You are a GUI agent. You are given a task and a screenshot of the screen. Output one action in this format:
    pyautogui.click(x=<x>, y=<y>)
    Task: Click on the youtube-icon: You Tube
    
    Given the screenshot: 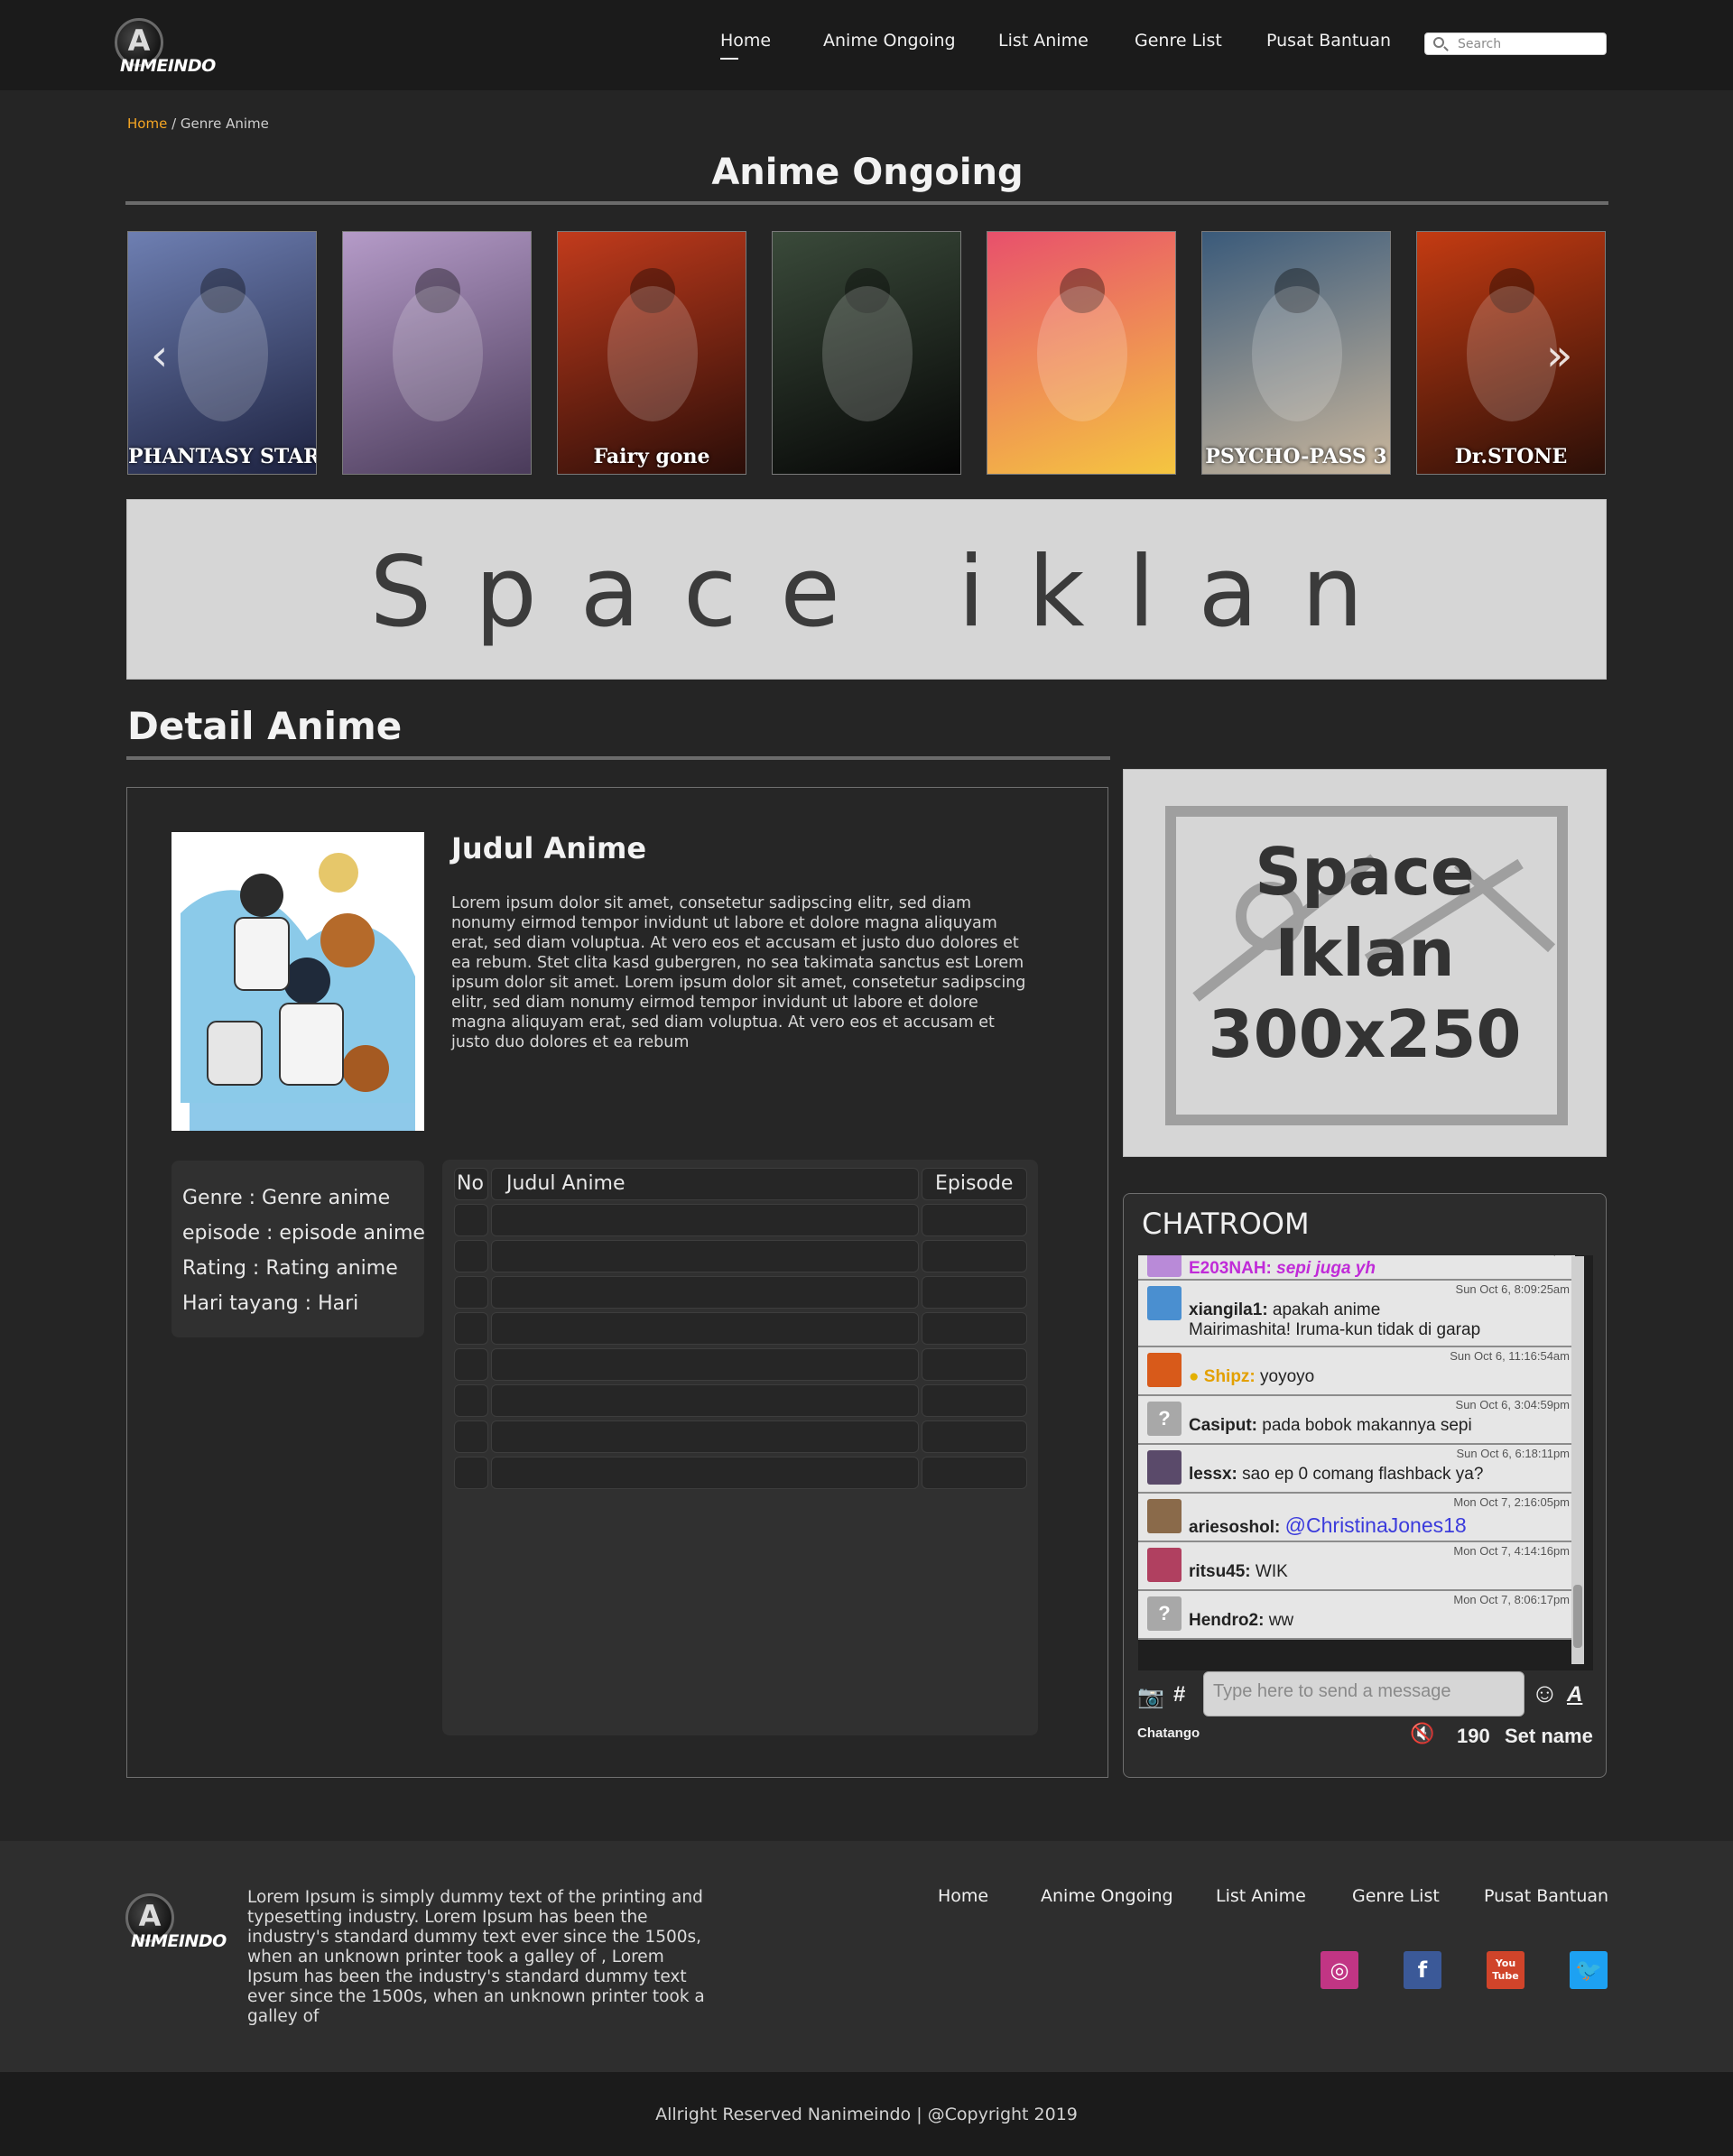 What is the action you would take?
    pyautogui.click(x=1505, y=1970)
    